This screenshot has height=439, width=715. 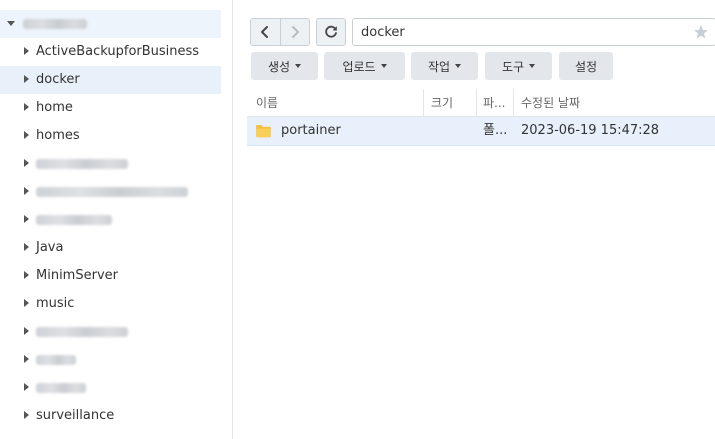 I want to click on column-header-name: 이름, so click(x=336, y=103).